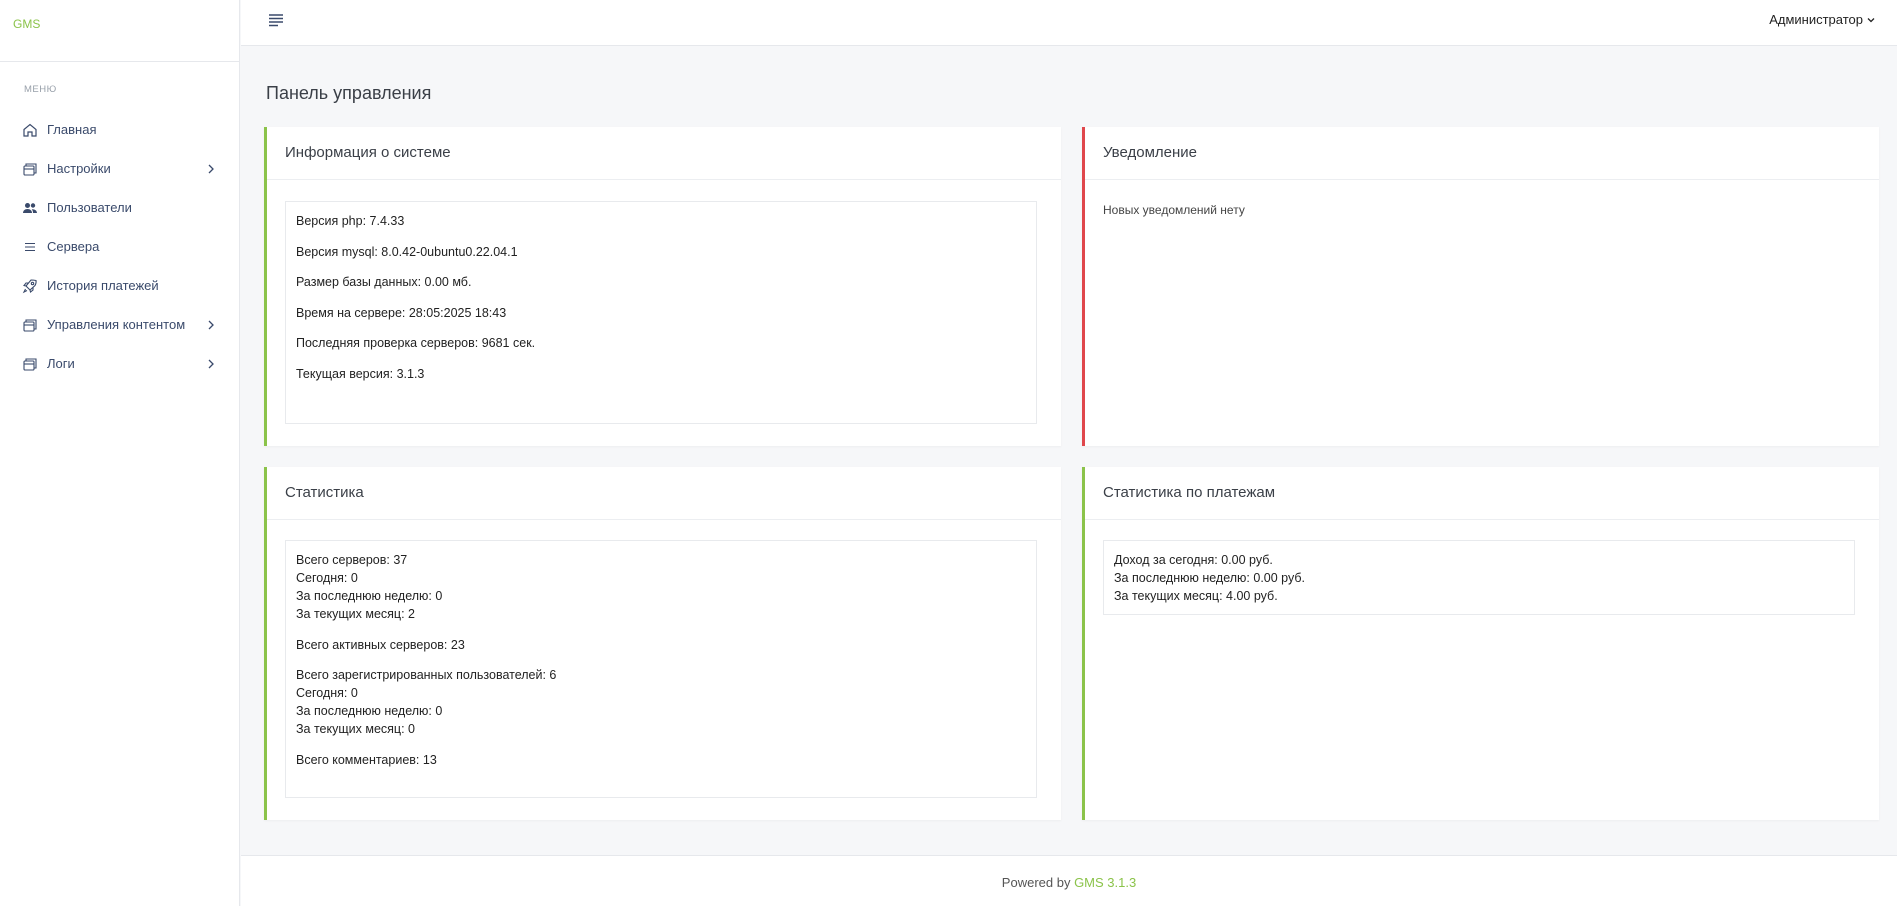 The image size is (1897, 906). What do you see at coordinates (407, 251) in the screenshot?
I see `mysql-version: Версия mysql: 8.0.42-0ubuntu0.22.04.1` at bounding box center [407, 251].